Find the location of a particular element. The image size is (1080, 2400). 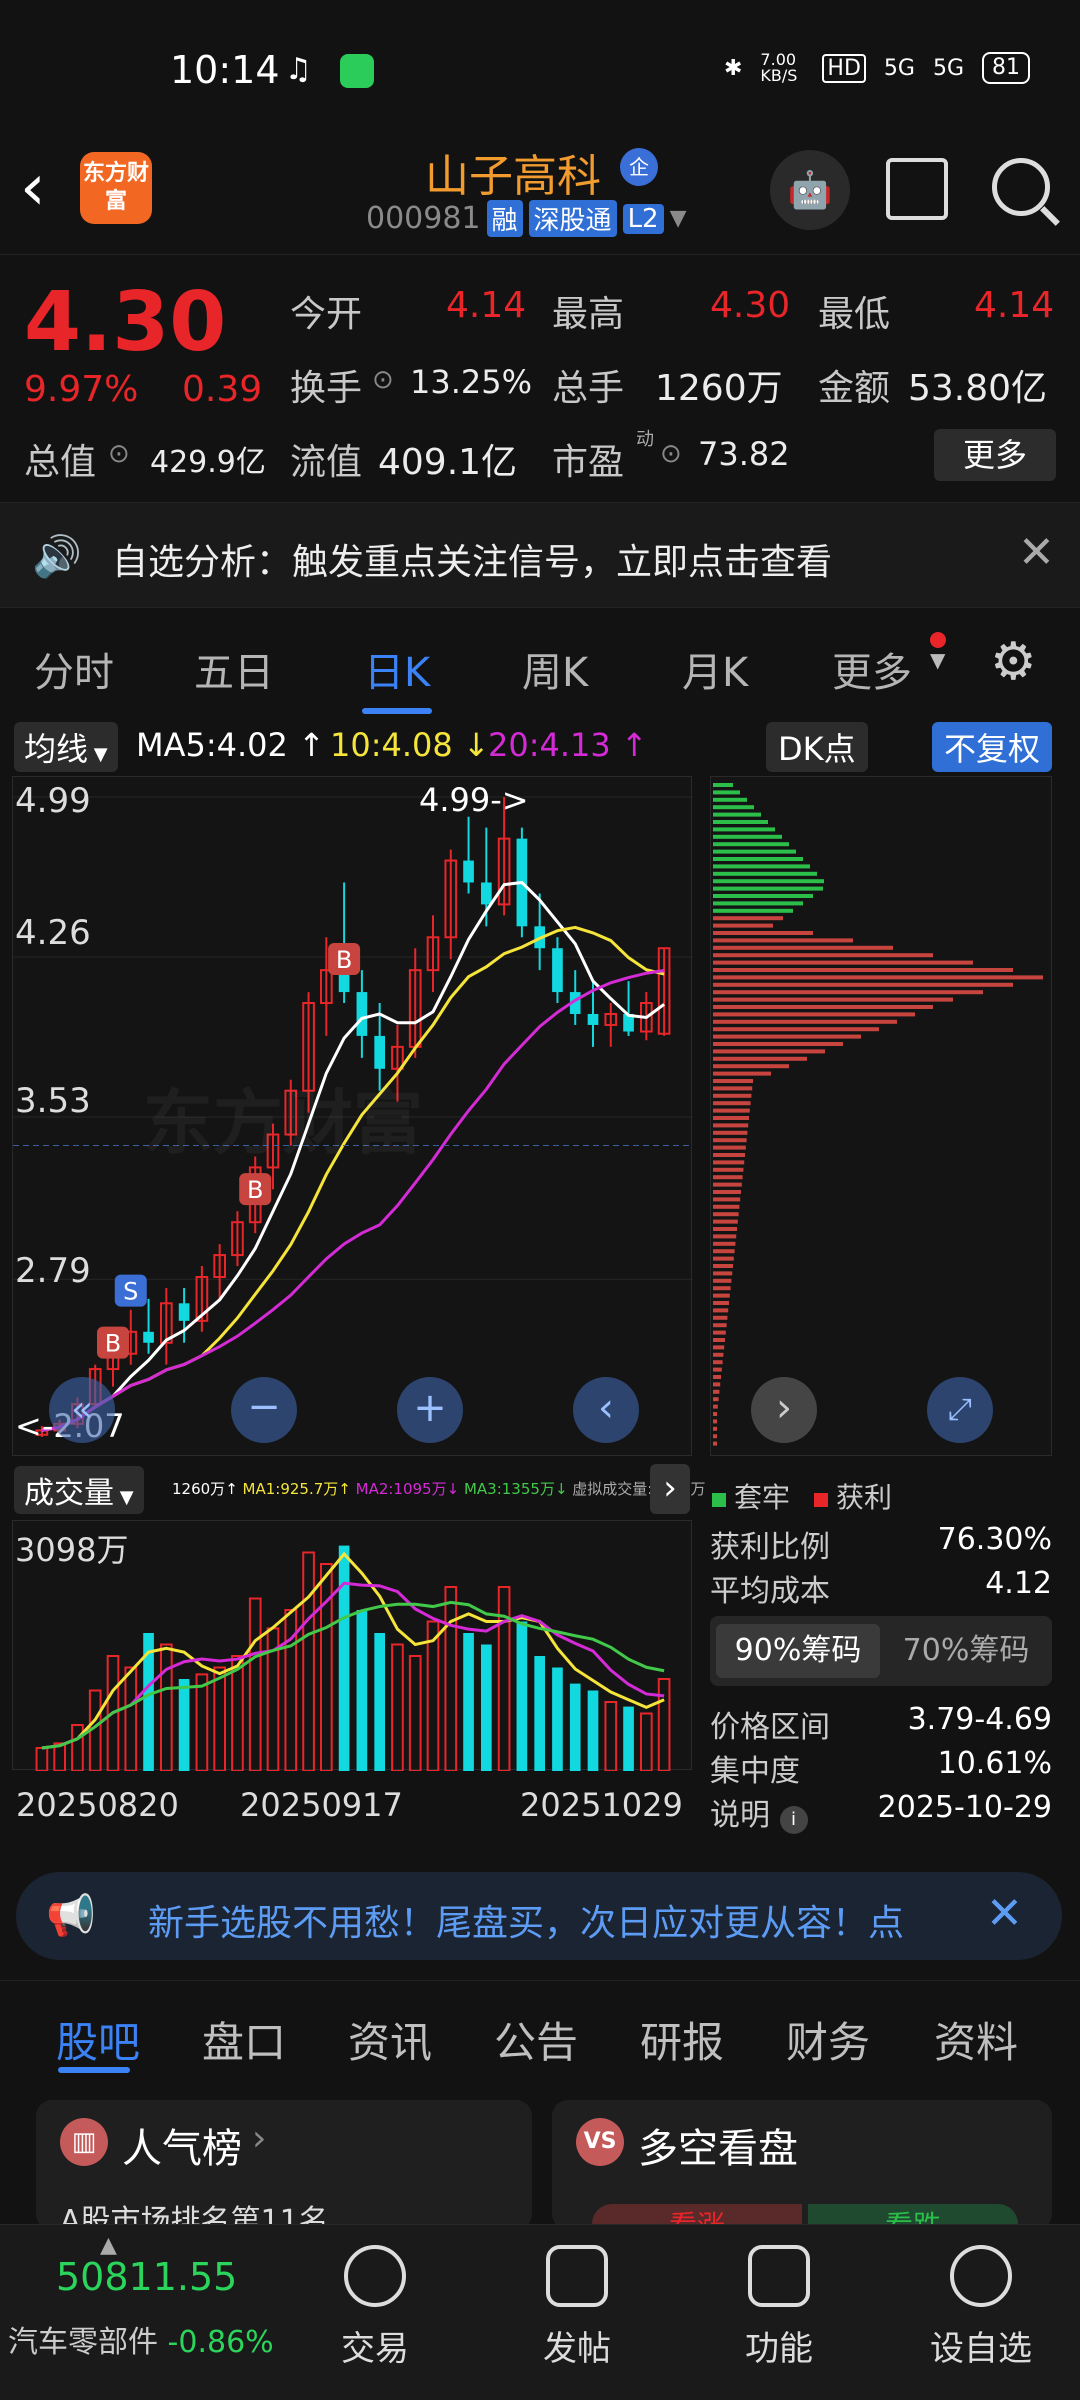

tab-70-chip: 70%筹码 is located at coordinates (966, 1651).